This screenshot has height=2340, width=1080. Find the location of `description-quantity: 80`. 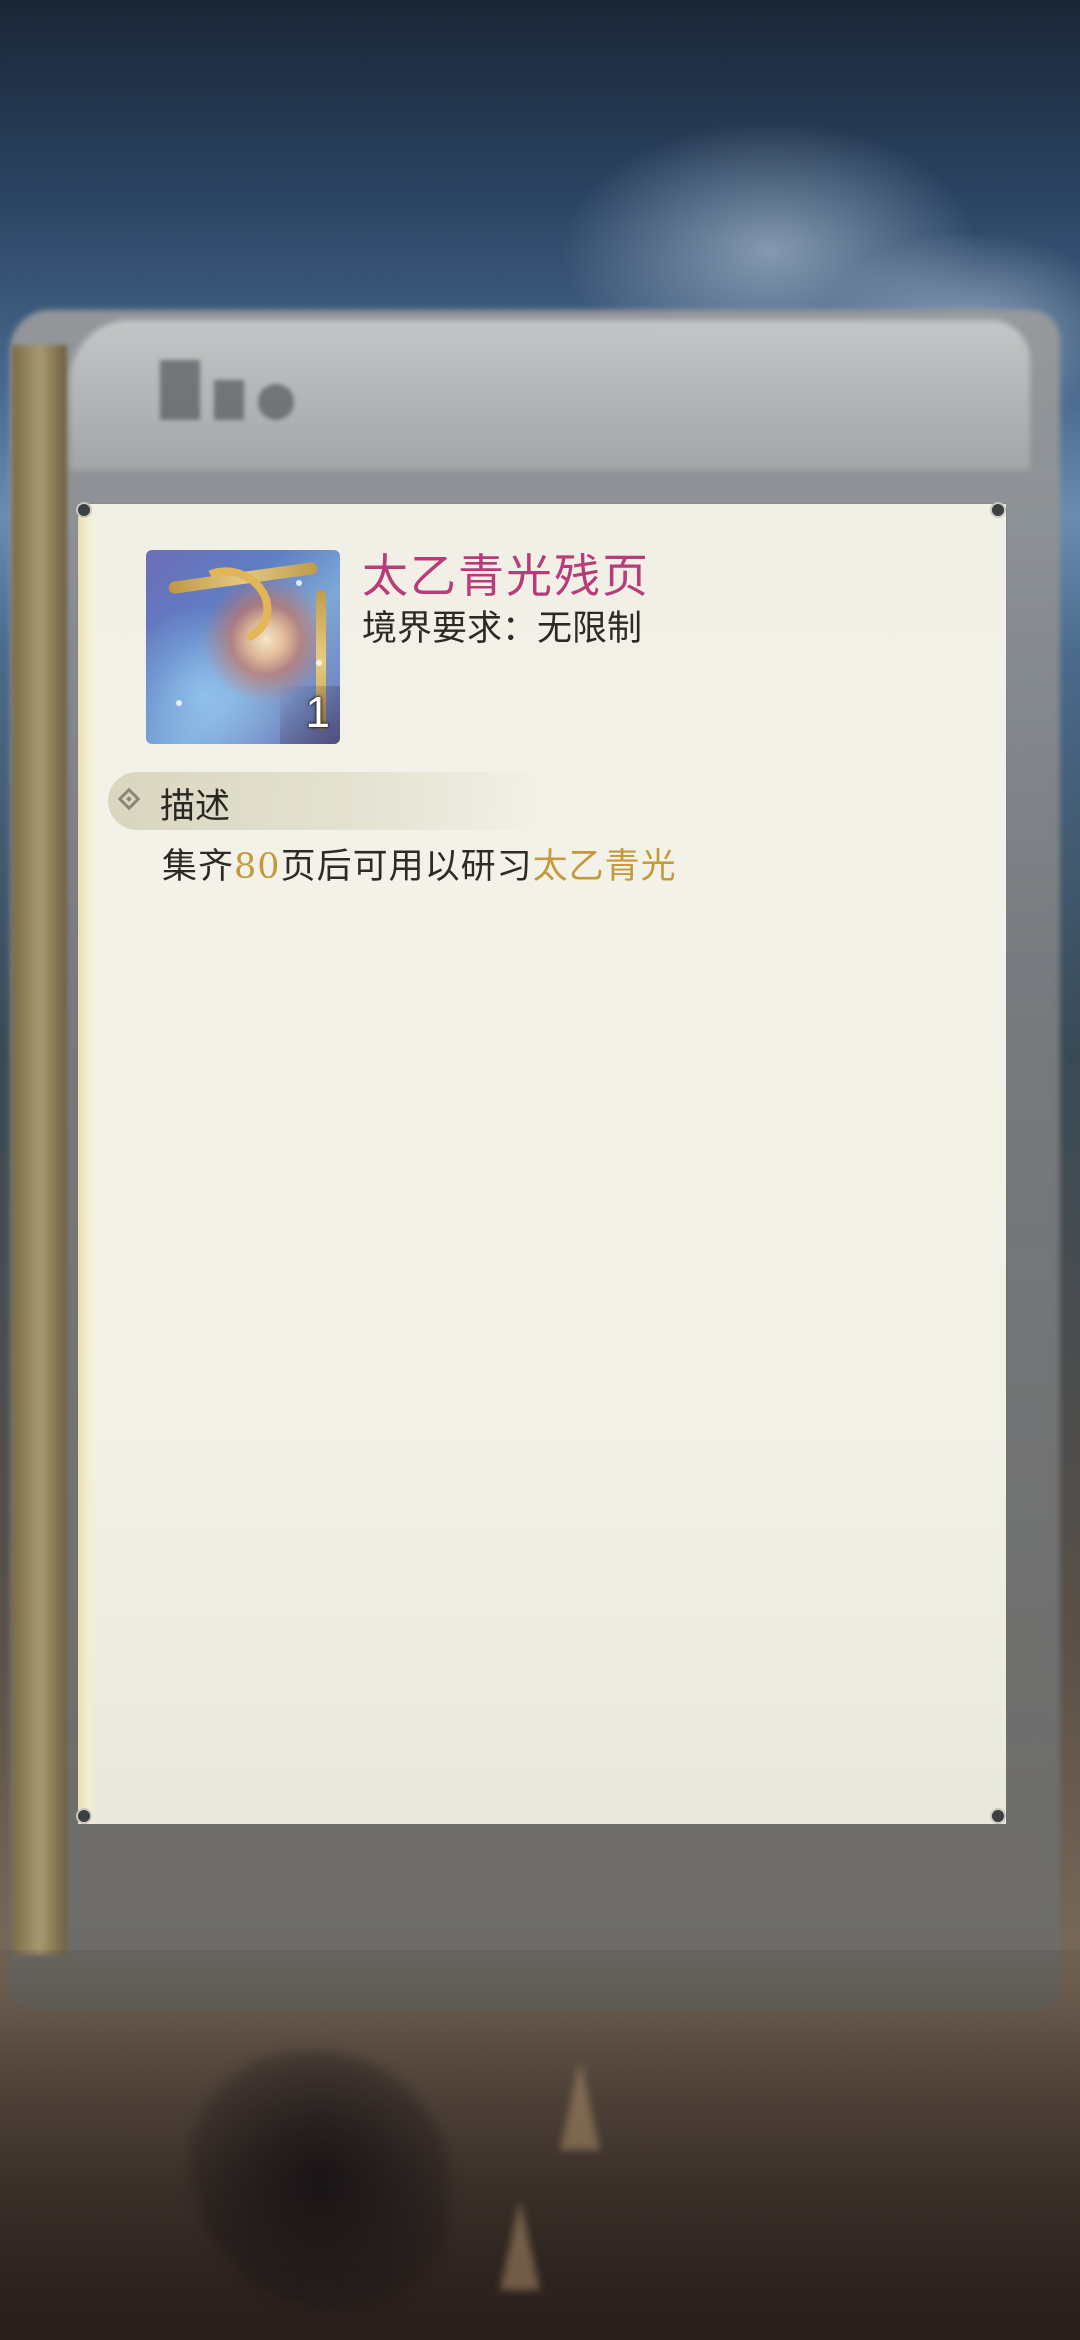

description-quantity: 80 is located at coordinates (257, 867).